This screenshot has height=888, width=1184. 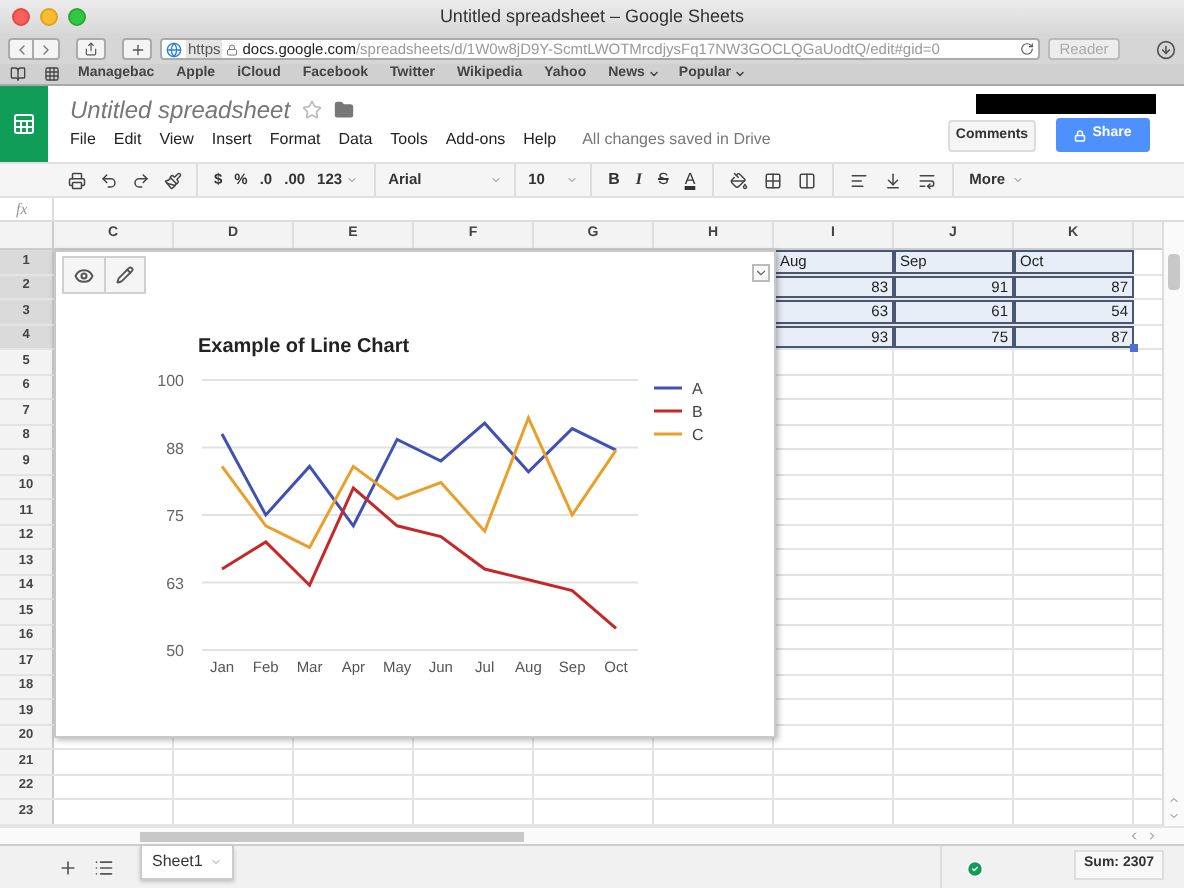 I want to click on spreadsheet-icon, so click(x=24, y=124).